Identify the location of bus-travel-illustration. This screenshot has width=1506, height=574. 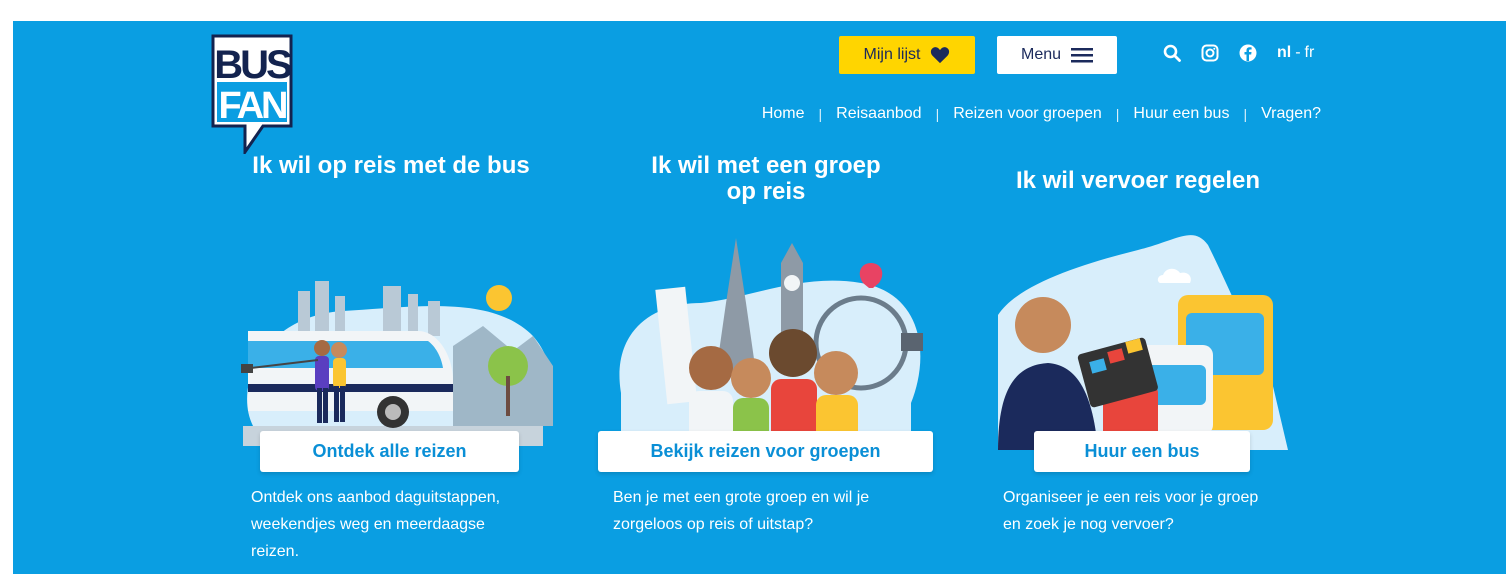
(397, 363).